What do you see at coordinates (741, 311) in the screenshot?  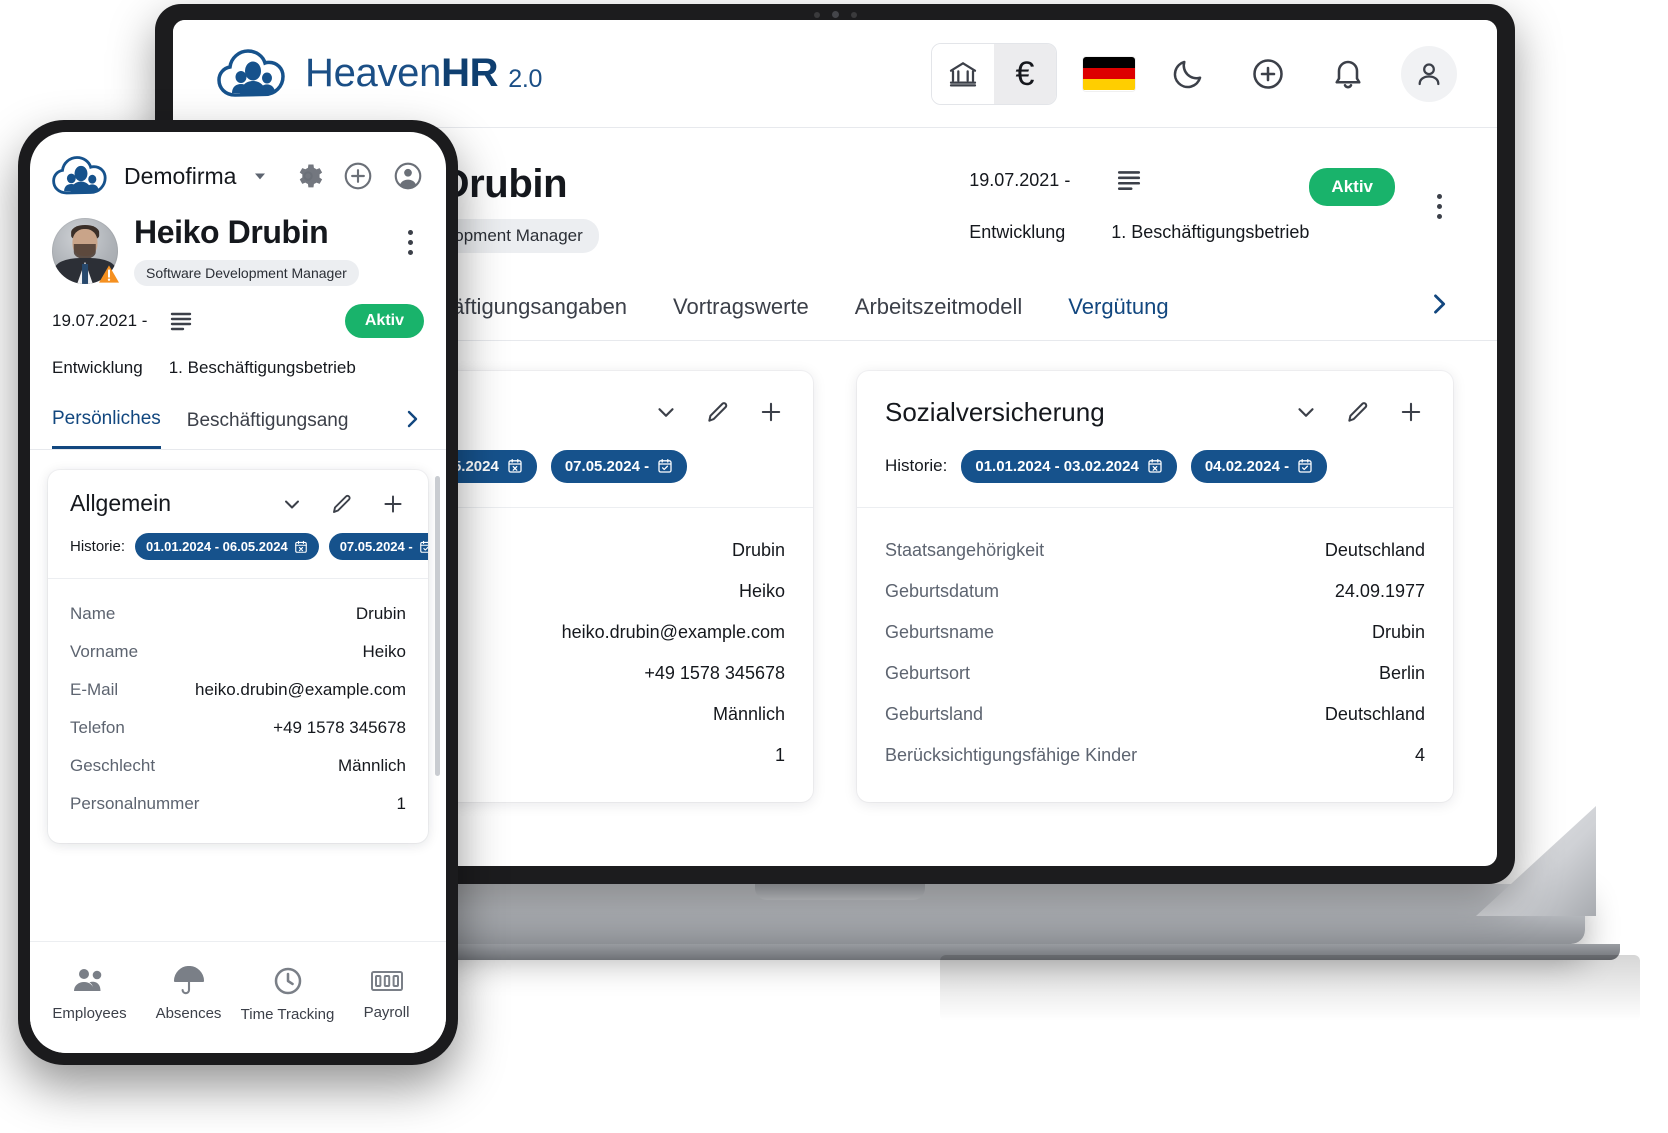 I see `tab-vortragswerte: Vortragswerte` at bounding box center [741, 311].